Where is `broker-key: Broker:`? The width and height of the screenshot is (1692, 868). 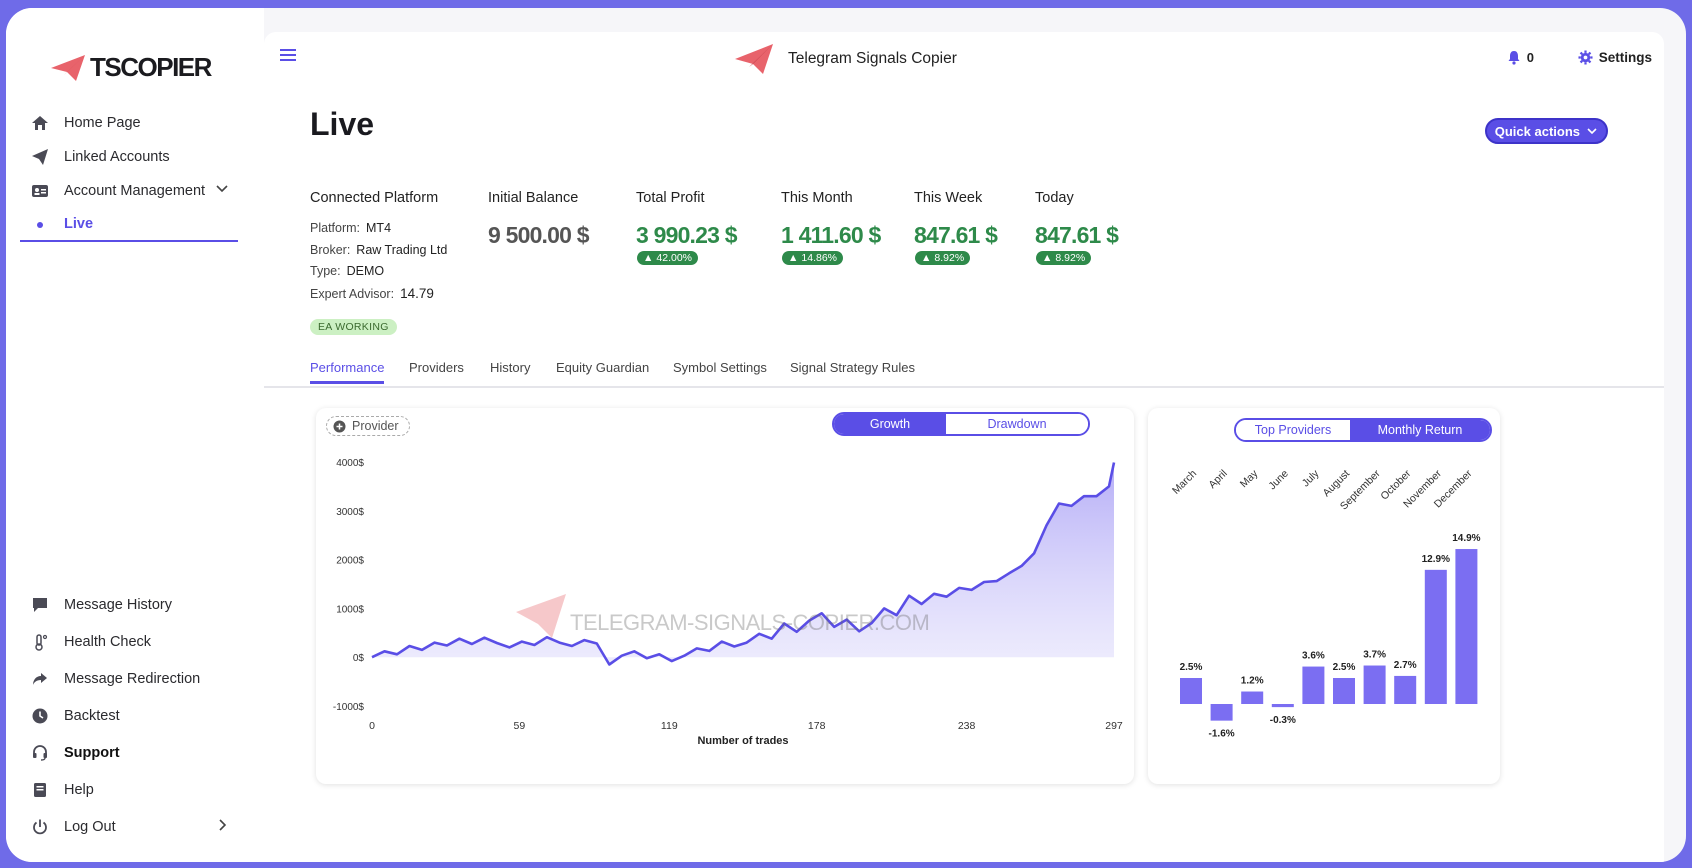 broker-key: Broker: is located at coordinates (330, 249).